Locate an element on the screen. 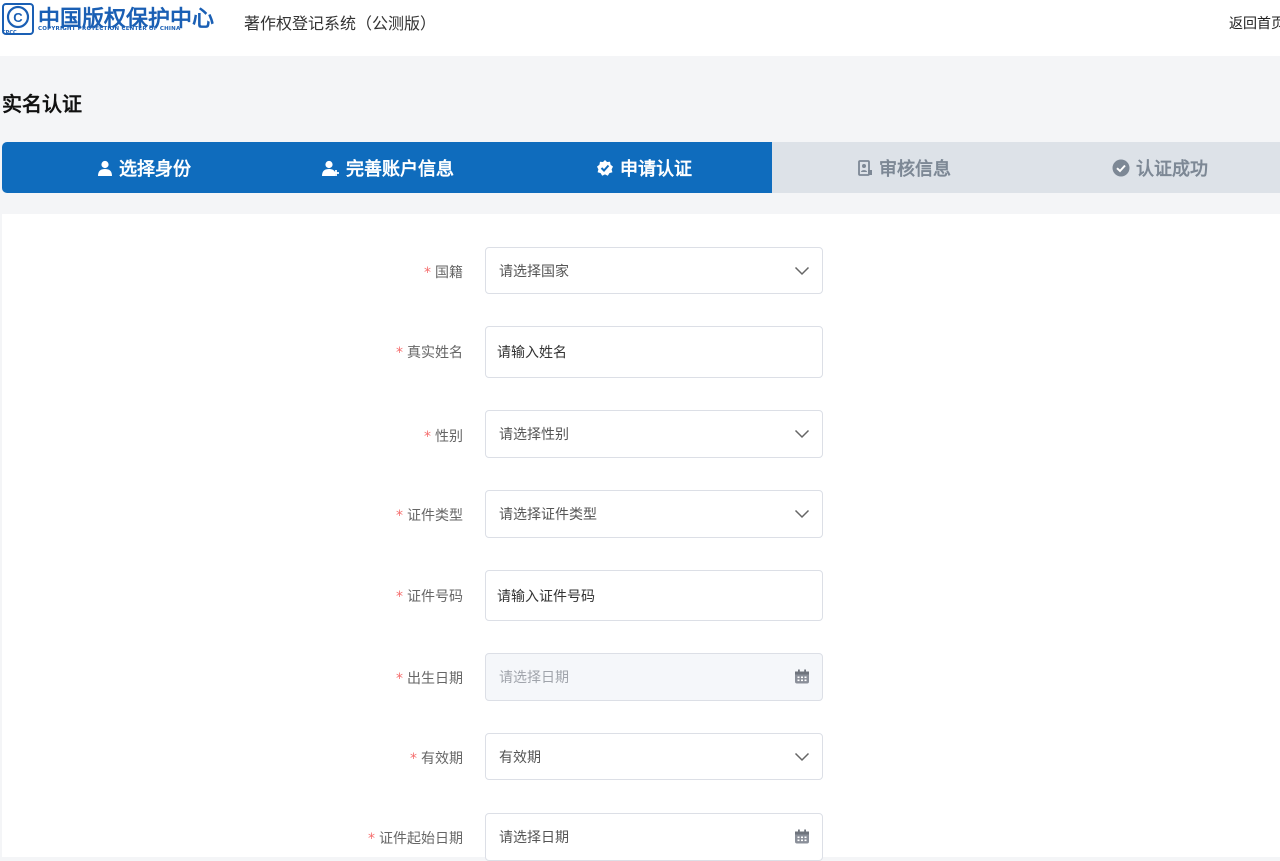 The width and height of the screenshot is (1280, 861). back-home-link: 返回首页 is located at coordinates (1254, 23).